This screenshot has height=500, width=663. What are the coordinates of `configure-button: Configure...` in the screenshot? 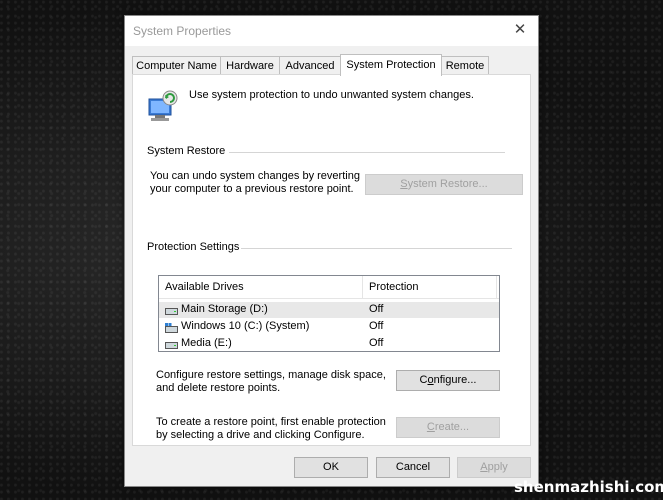 It's located at (448, 380).